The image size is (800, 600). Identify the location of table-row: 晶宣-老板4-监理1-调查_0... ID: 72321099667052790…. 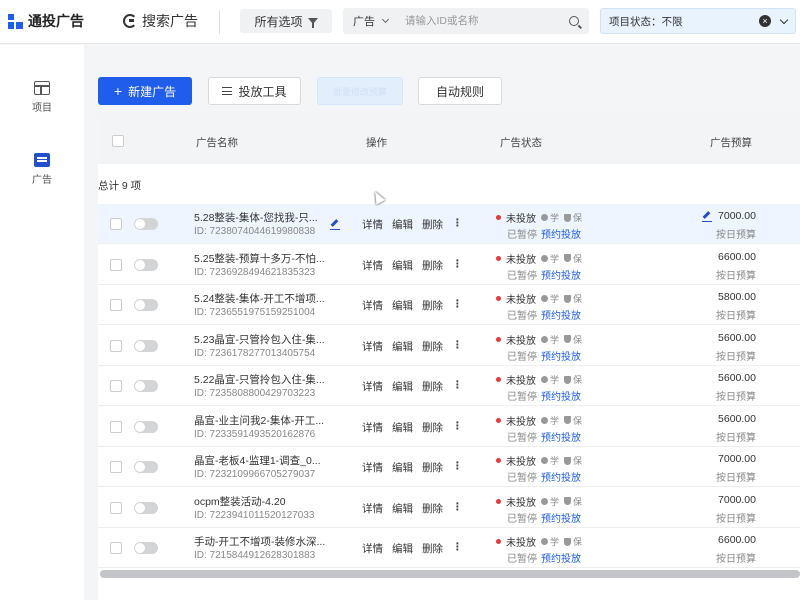
(449, 467).